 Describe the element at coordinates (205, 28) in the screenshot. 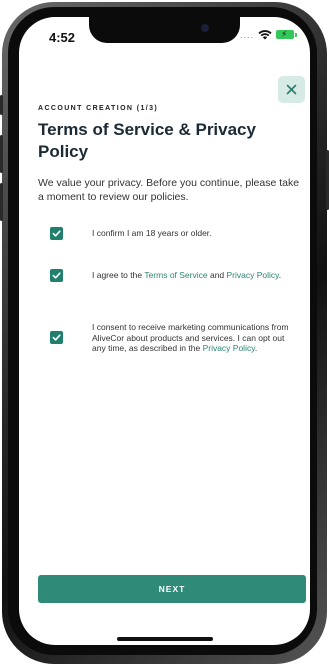

I see `camera-icon` at that location.